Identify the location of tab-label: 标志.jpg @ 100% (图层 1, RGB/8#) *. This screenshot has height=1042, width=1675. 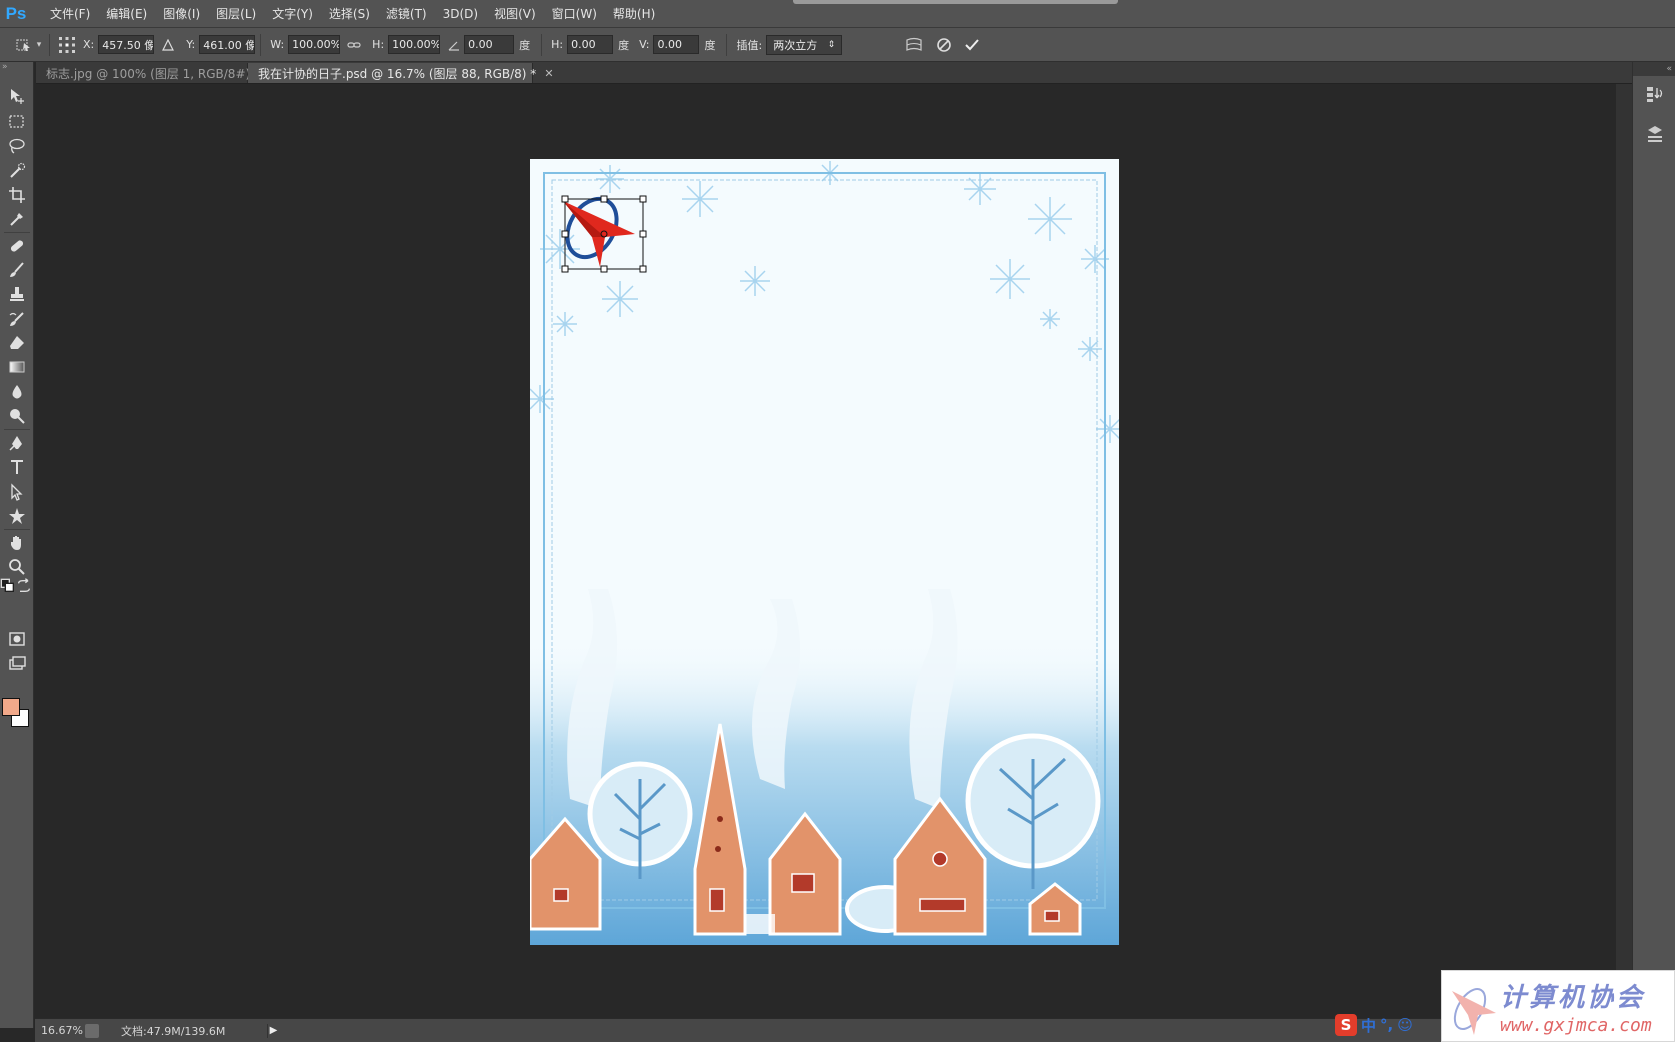
(153, 73).